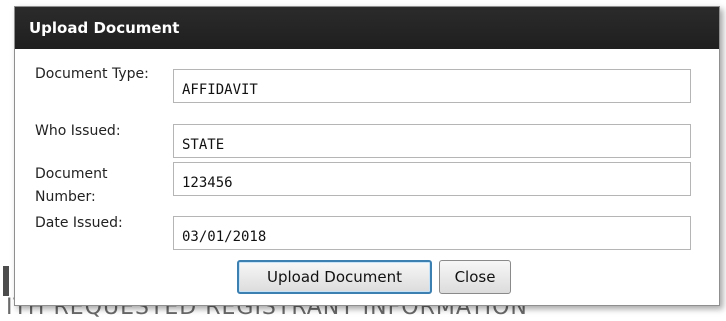  What do you see at coordinates (78, 131) in the screenshot?
I see `who-issued-label: Who Issued:` at bounding box center [78, 131].